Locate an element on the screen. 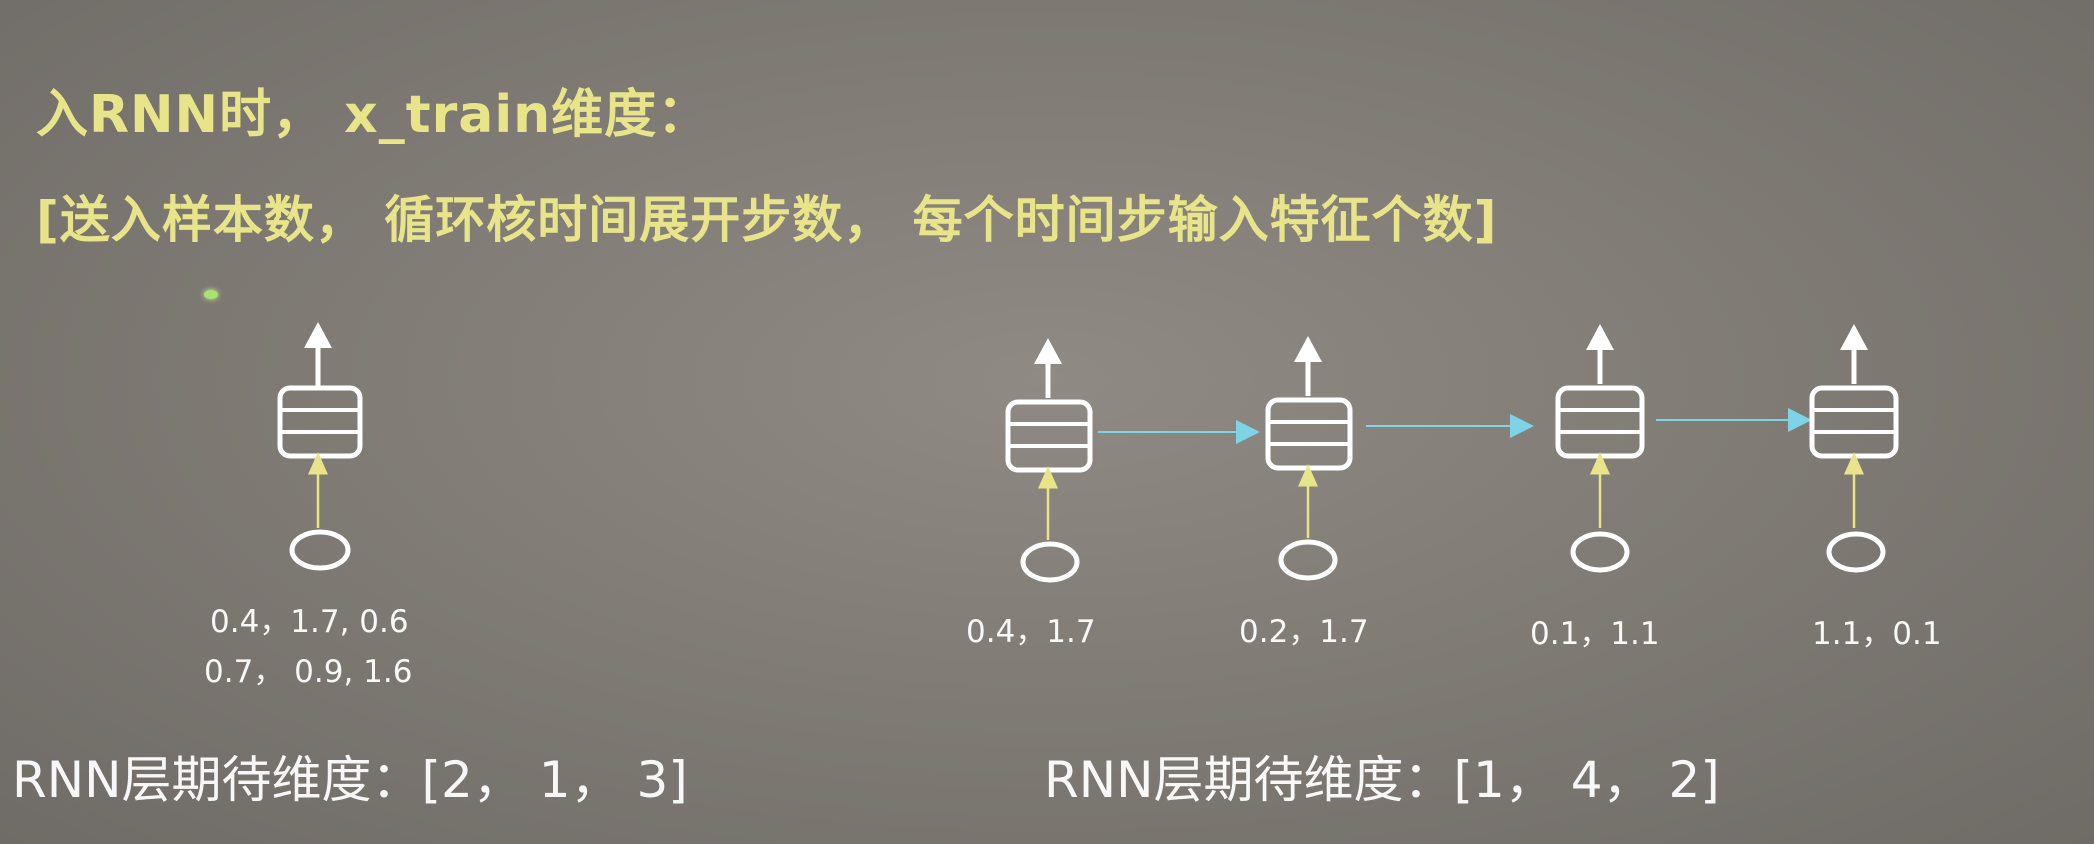 The image size is (2094, 844). left-expected-dims: RNN层期待维度：[2， 1， 3] is located at coordinates (350, 780).